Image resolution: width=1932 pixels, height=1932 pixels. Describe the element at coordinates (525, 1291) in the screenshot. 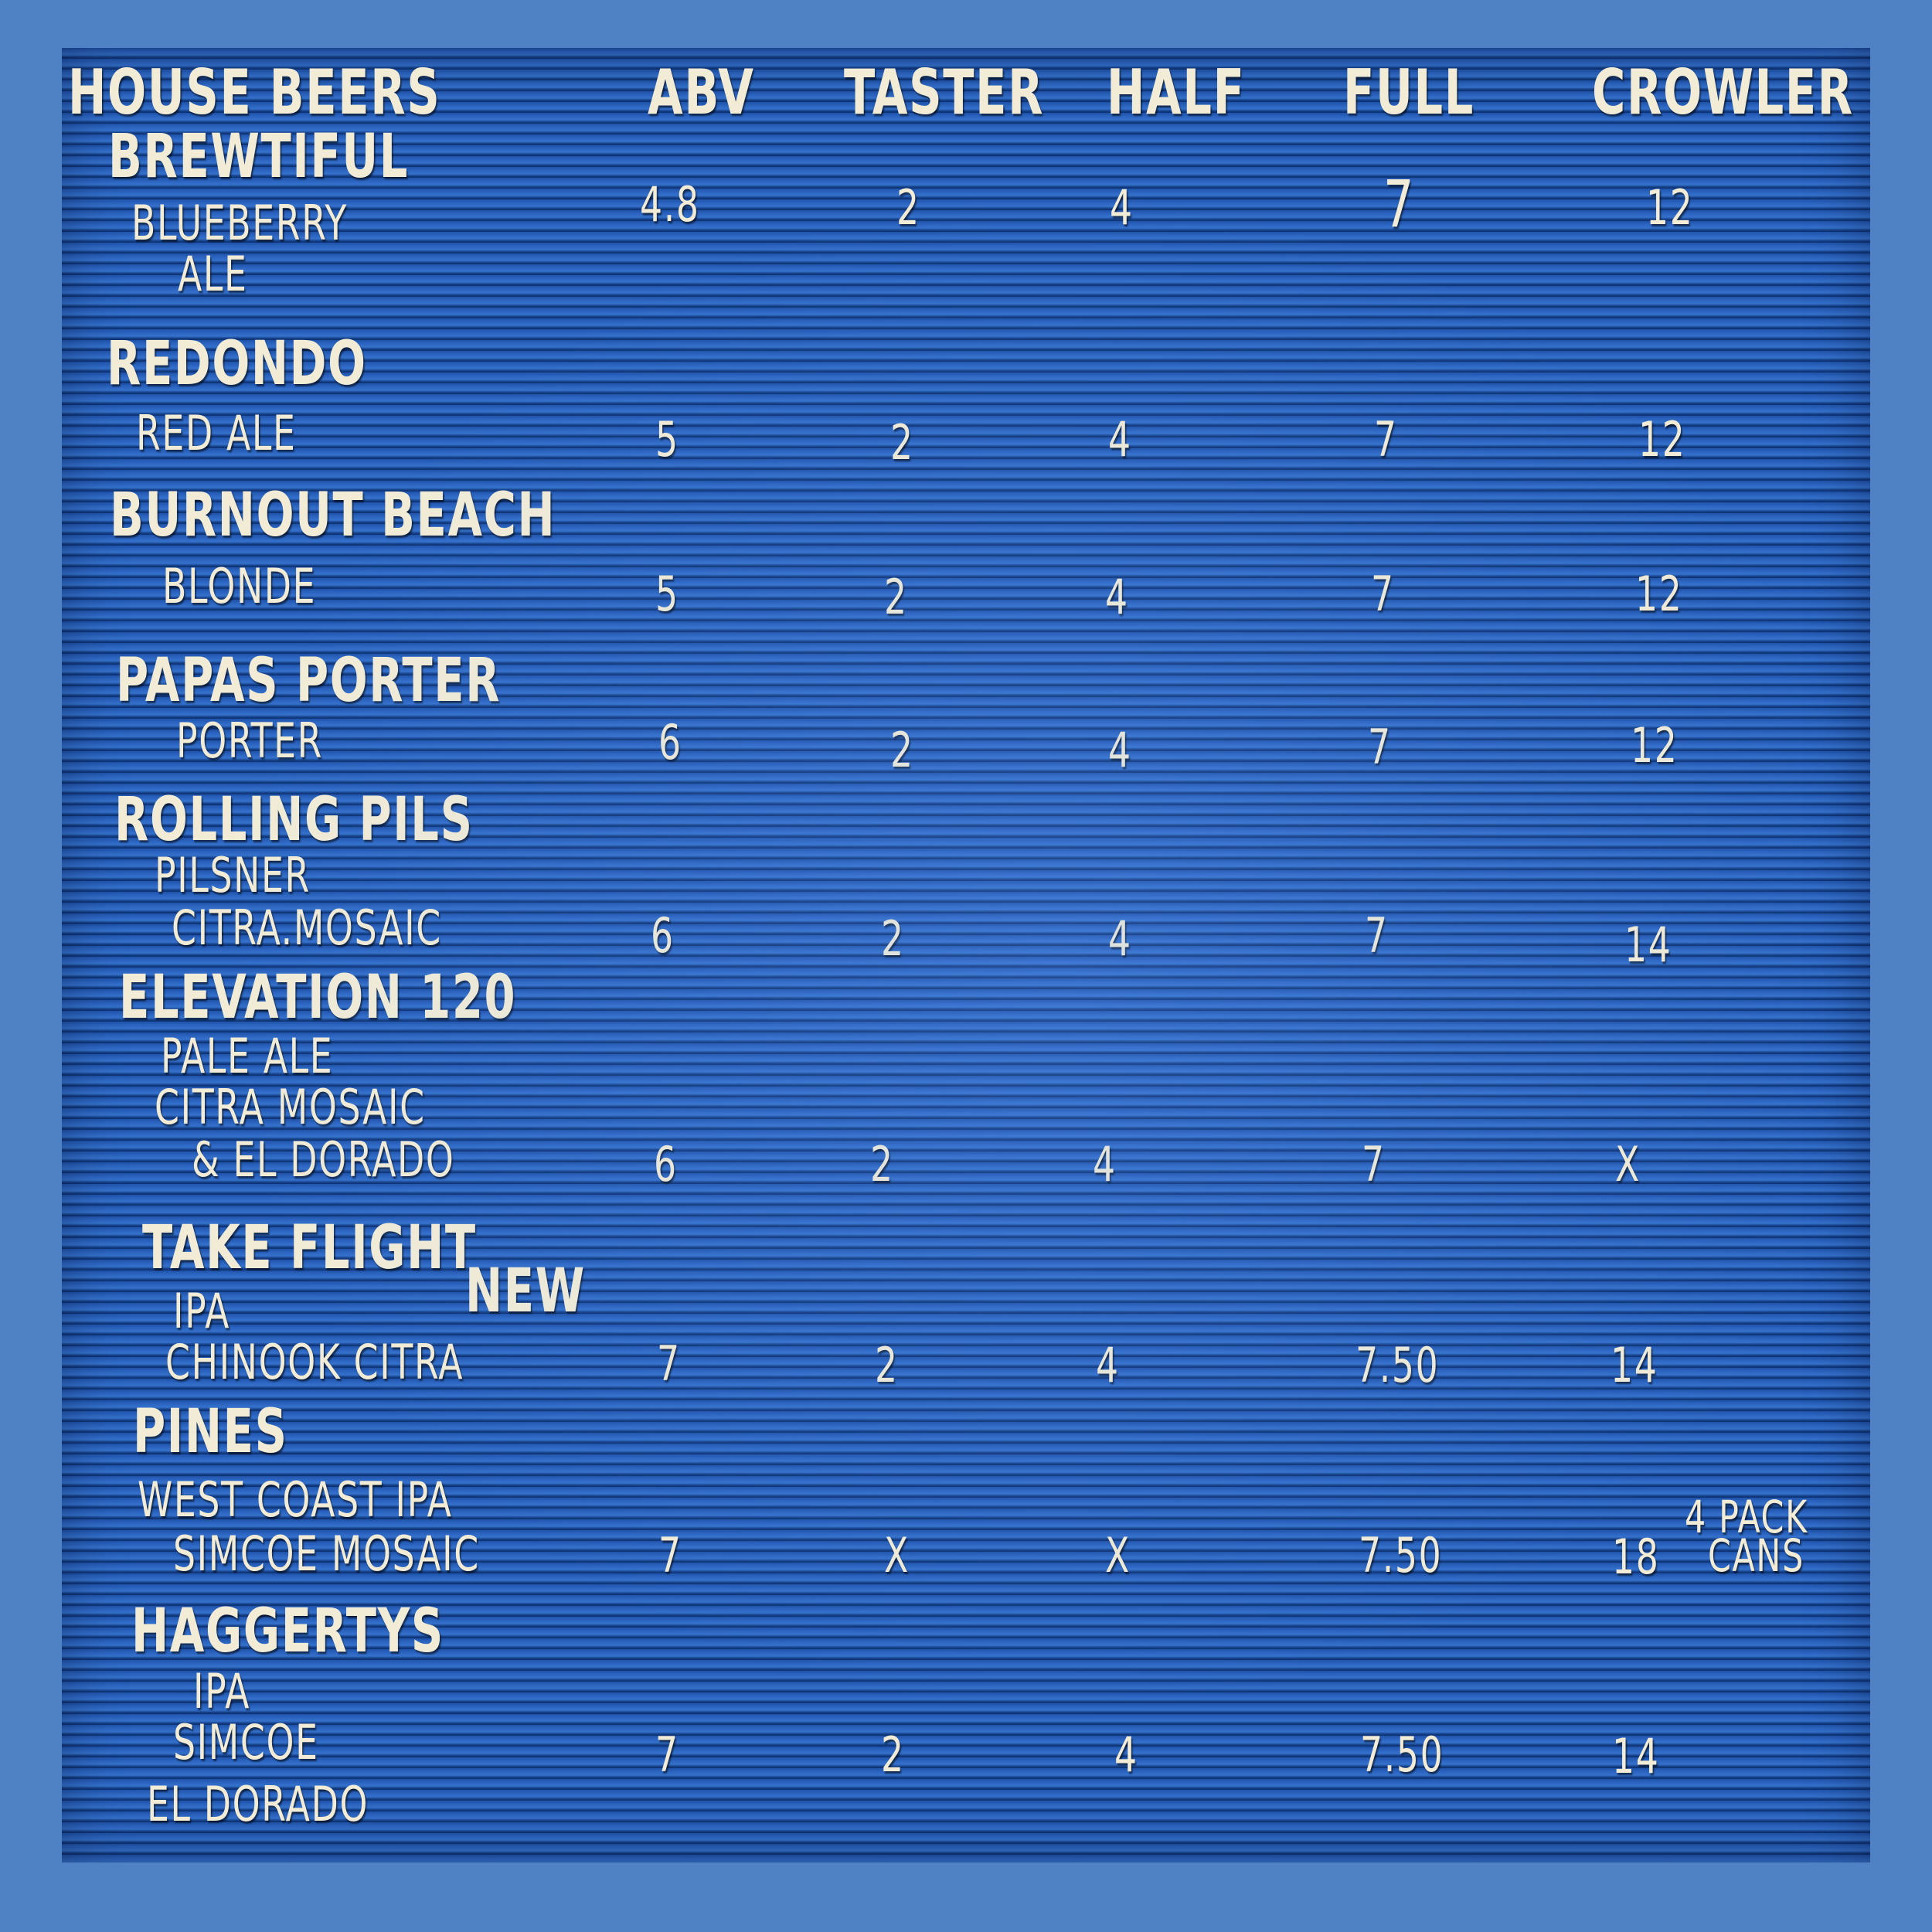

I see `new-label: NEW` at that location.